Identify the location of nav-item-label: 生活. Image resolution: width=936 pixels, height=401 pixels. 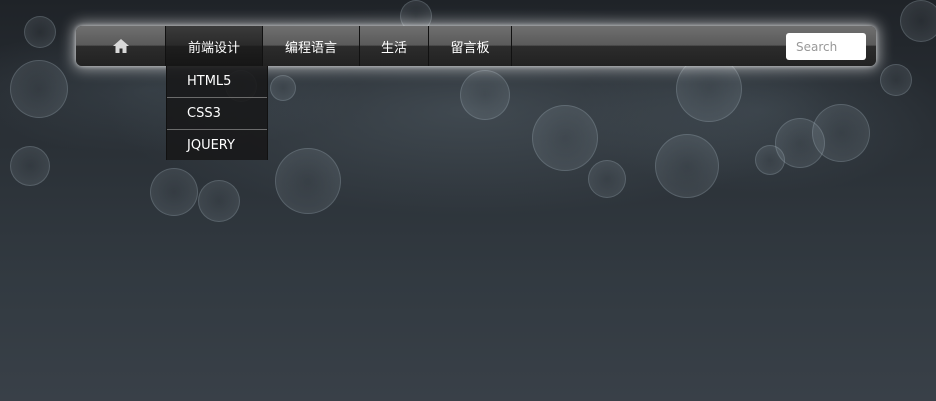
(393, 48).